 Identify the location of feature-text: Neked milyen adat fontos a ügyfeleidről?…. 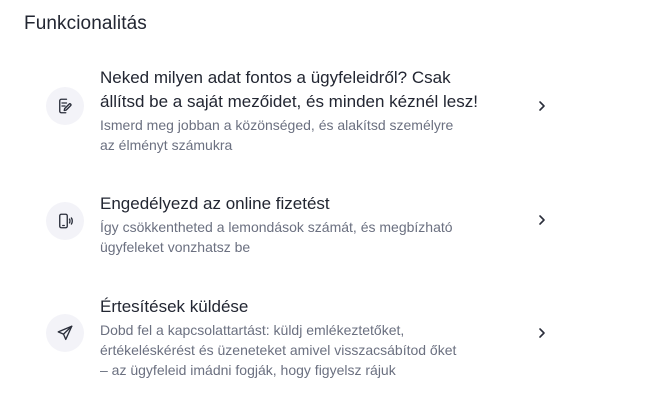
(310, 110).